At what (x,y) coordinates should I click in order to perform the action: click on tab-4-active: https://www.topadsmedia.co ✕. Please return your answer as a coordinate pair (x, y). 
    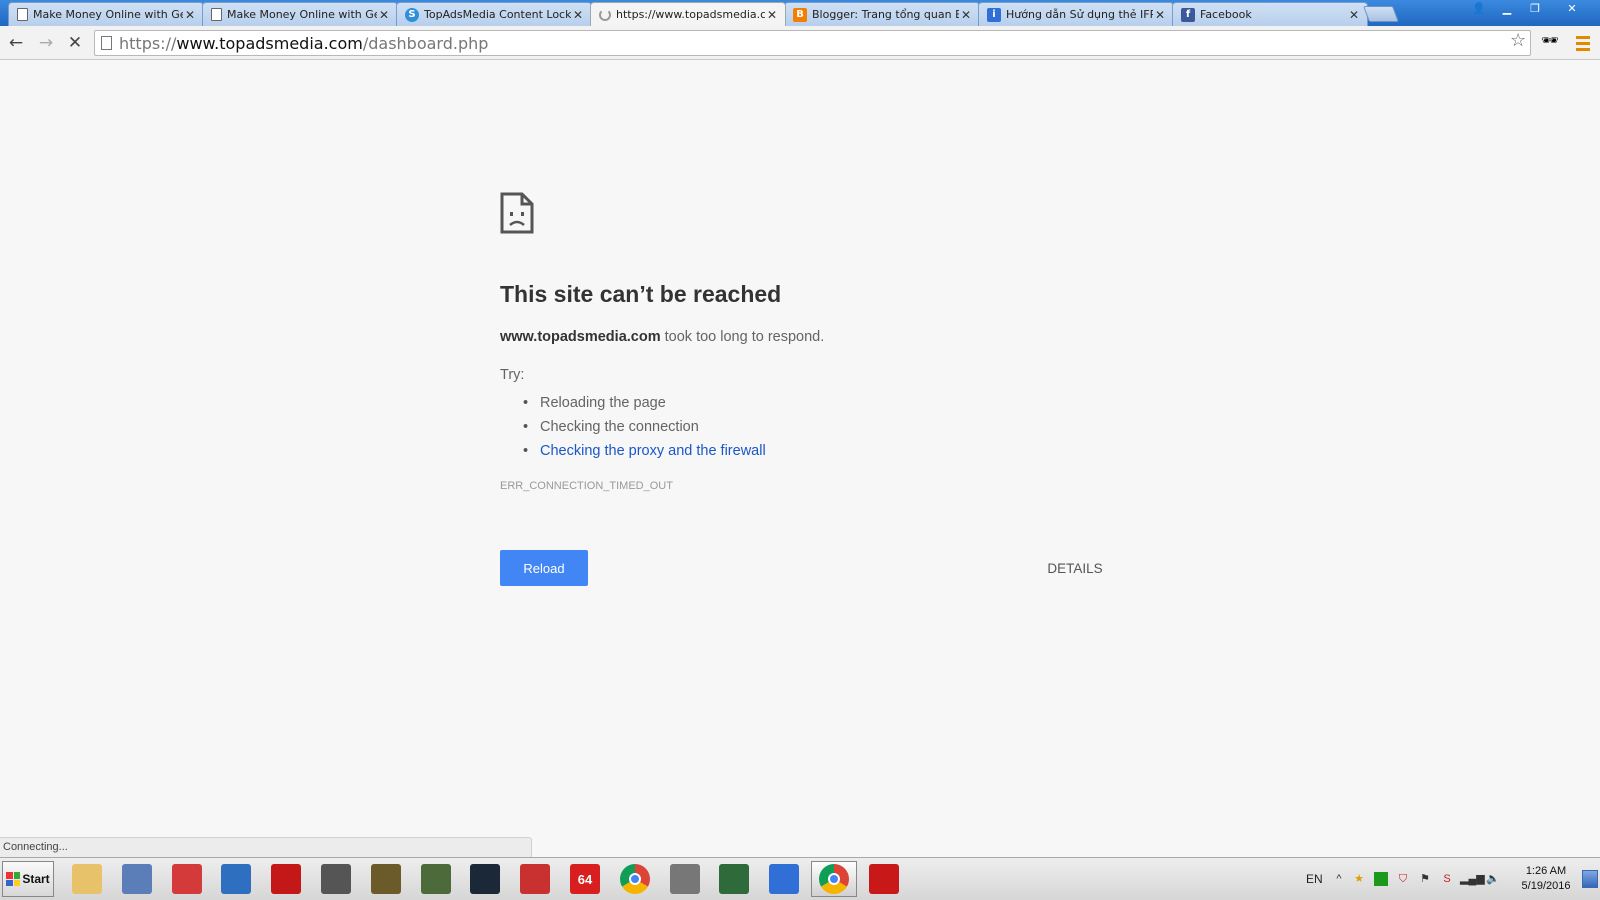
    Looking at the image, I should click on (688, 14).